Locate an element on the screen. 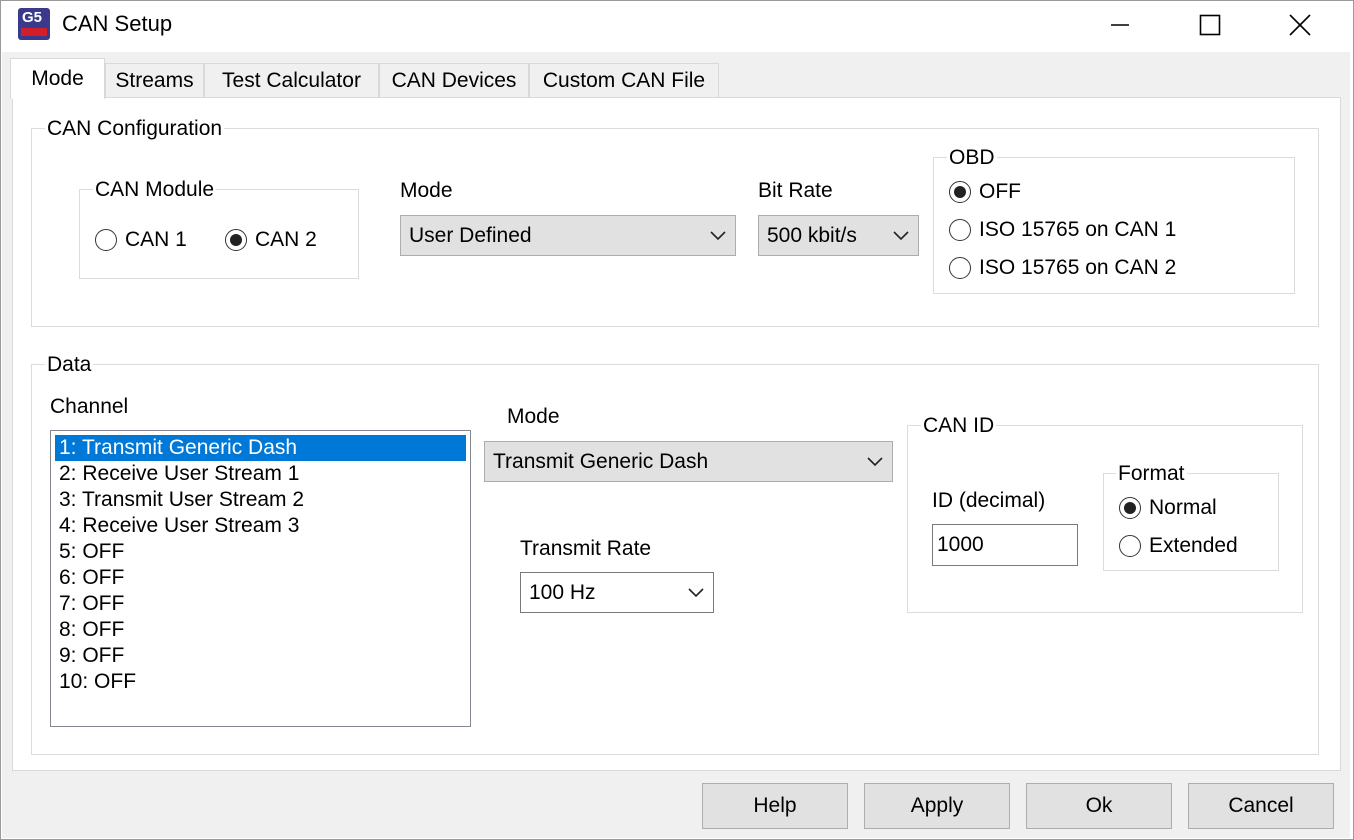 Image resolution: width=1354 pixels, height=840 pixels. obd-radio-iso-can1: ISO 15765 on CAN 1 is located at coordinates (1062, 230).